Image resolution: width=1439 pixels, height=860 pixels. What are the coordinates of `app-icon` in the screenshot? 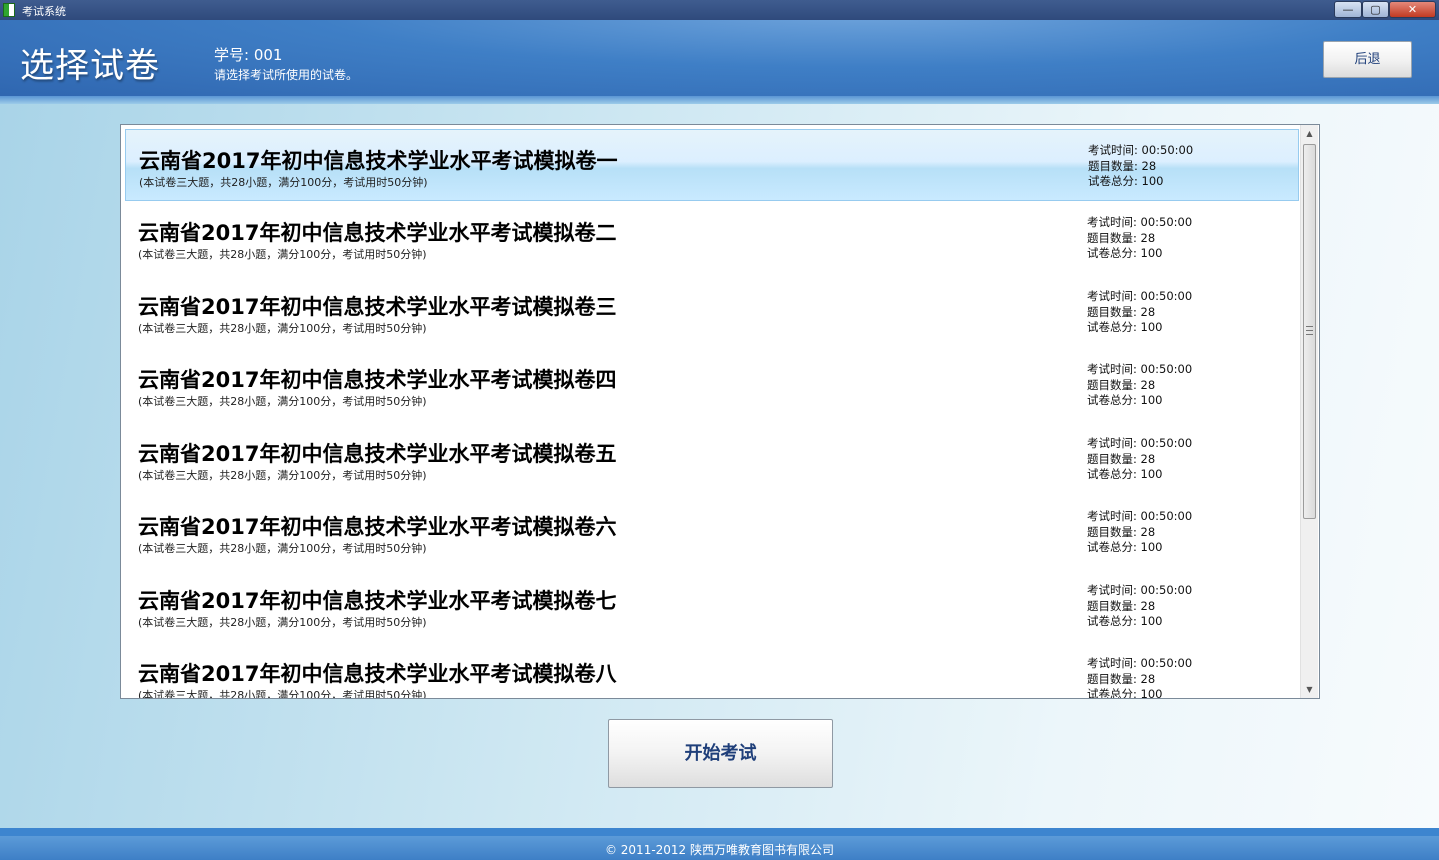 It's located at (9, 10).